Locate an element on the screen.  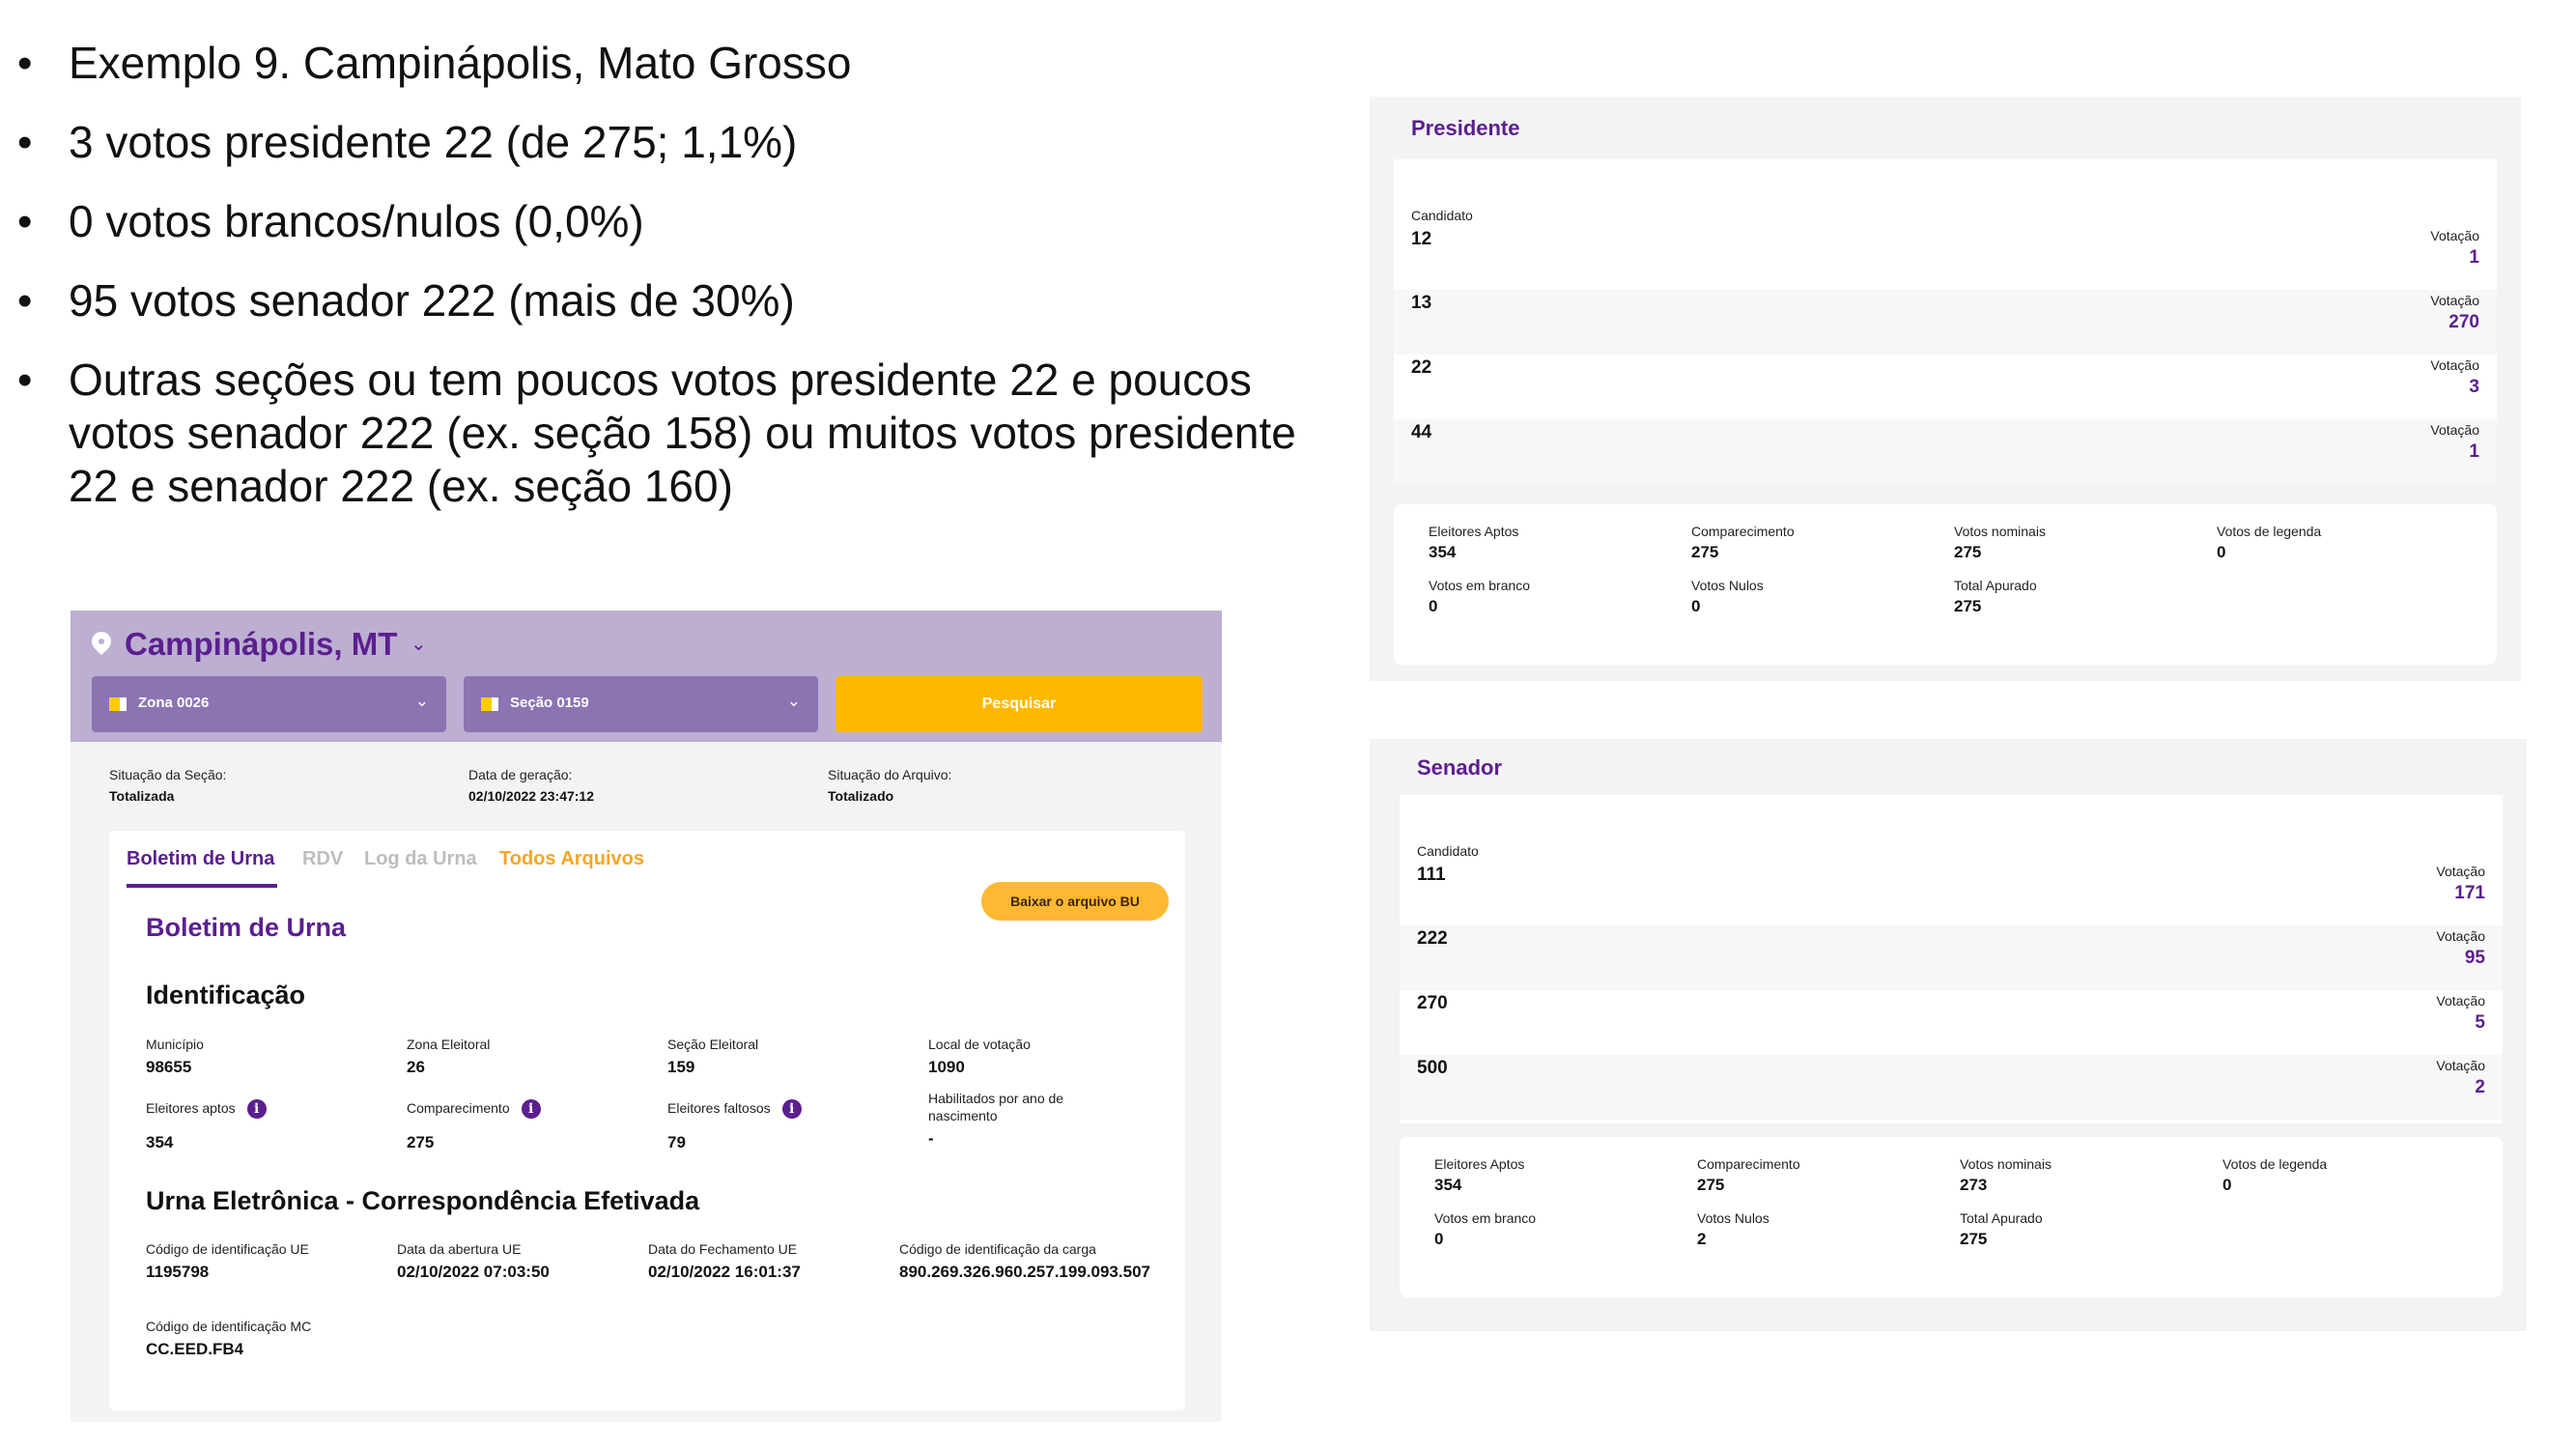
field-codigo-ue: Código de identificação UE 1195798 is located at coordinates (227, 1261).